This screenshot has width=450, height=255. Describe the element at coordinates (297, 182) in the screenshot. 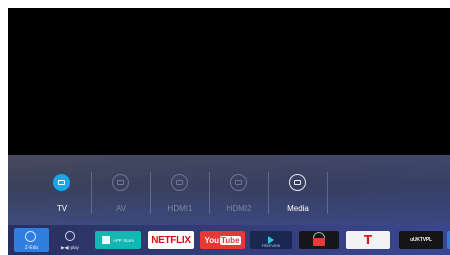

I see `media-input-icon` at that location.